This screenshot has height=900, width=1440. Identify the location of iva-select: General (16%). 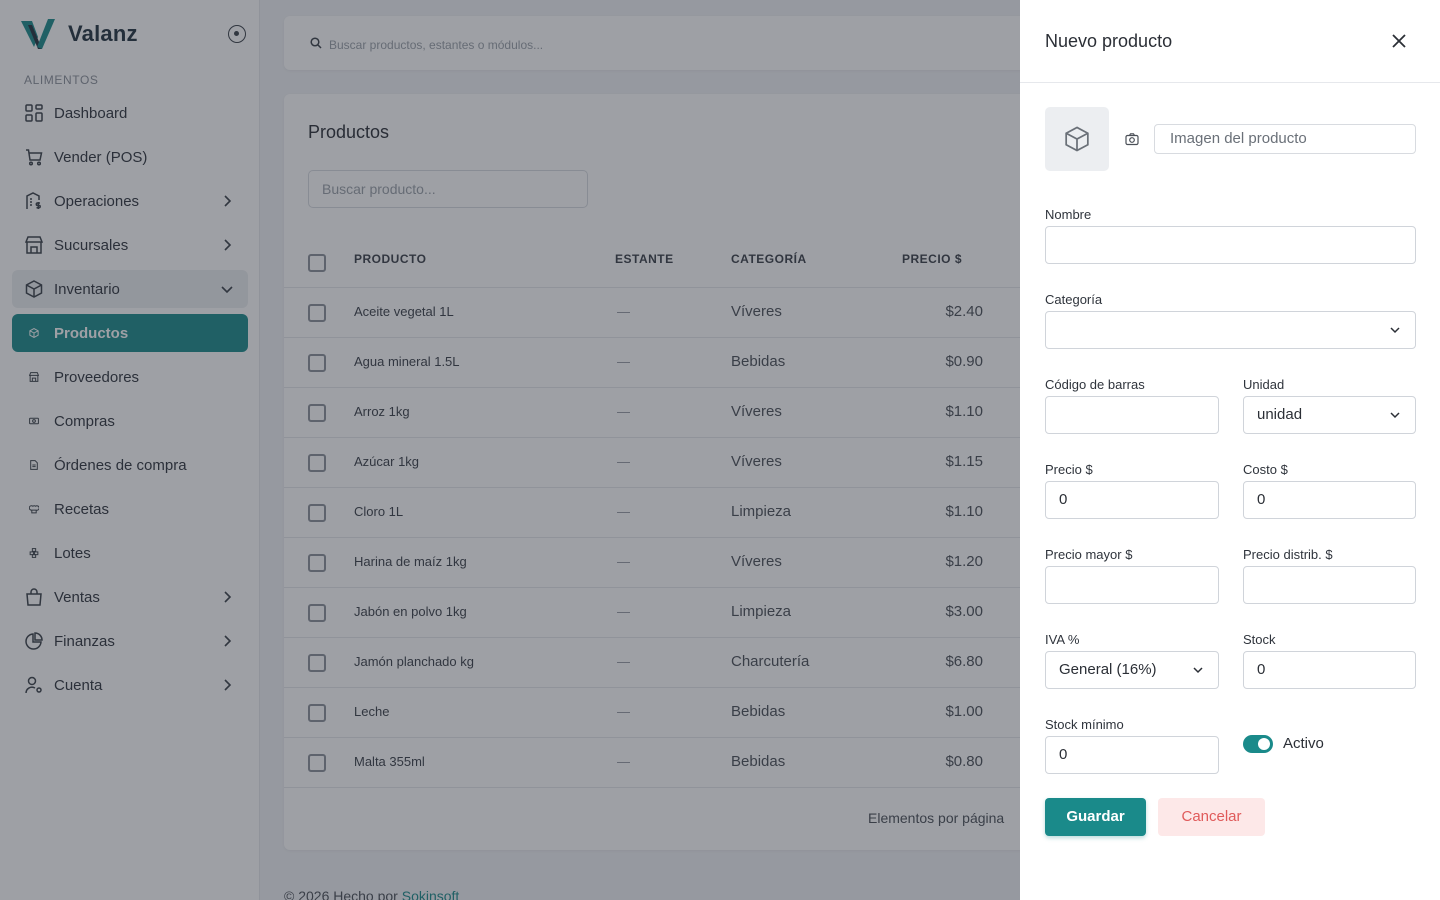
(1132, 670).